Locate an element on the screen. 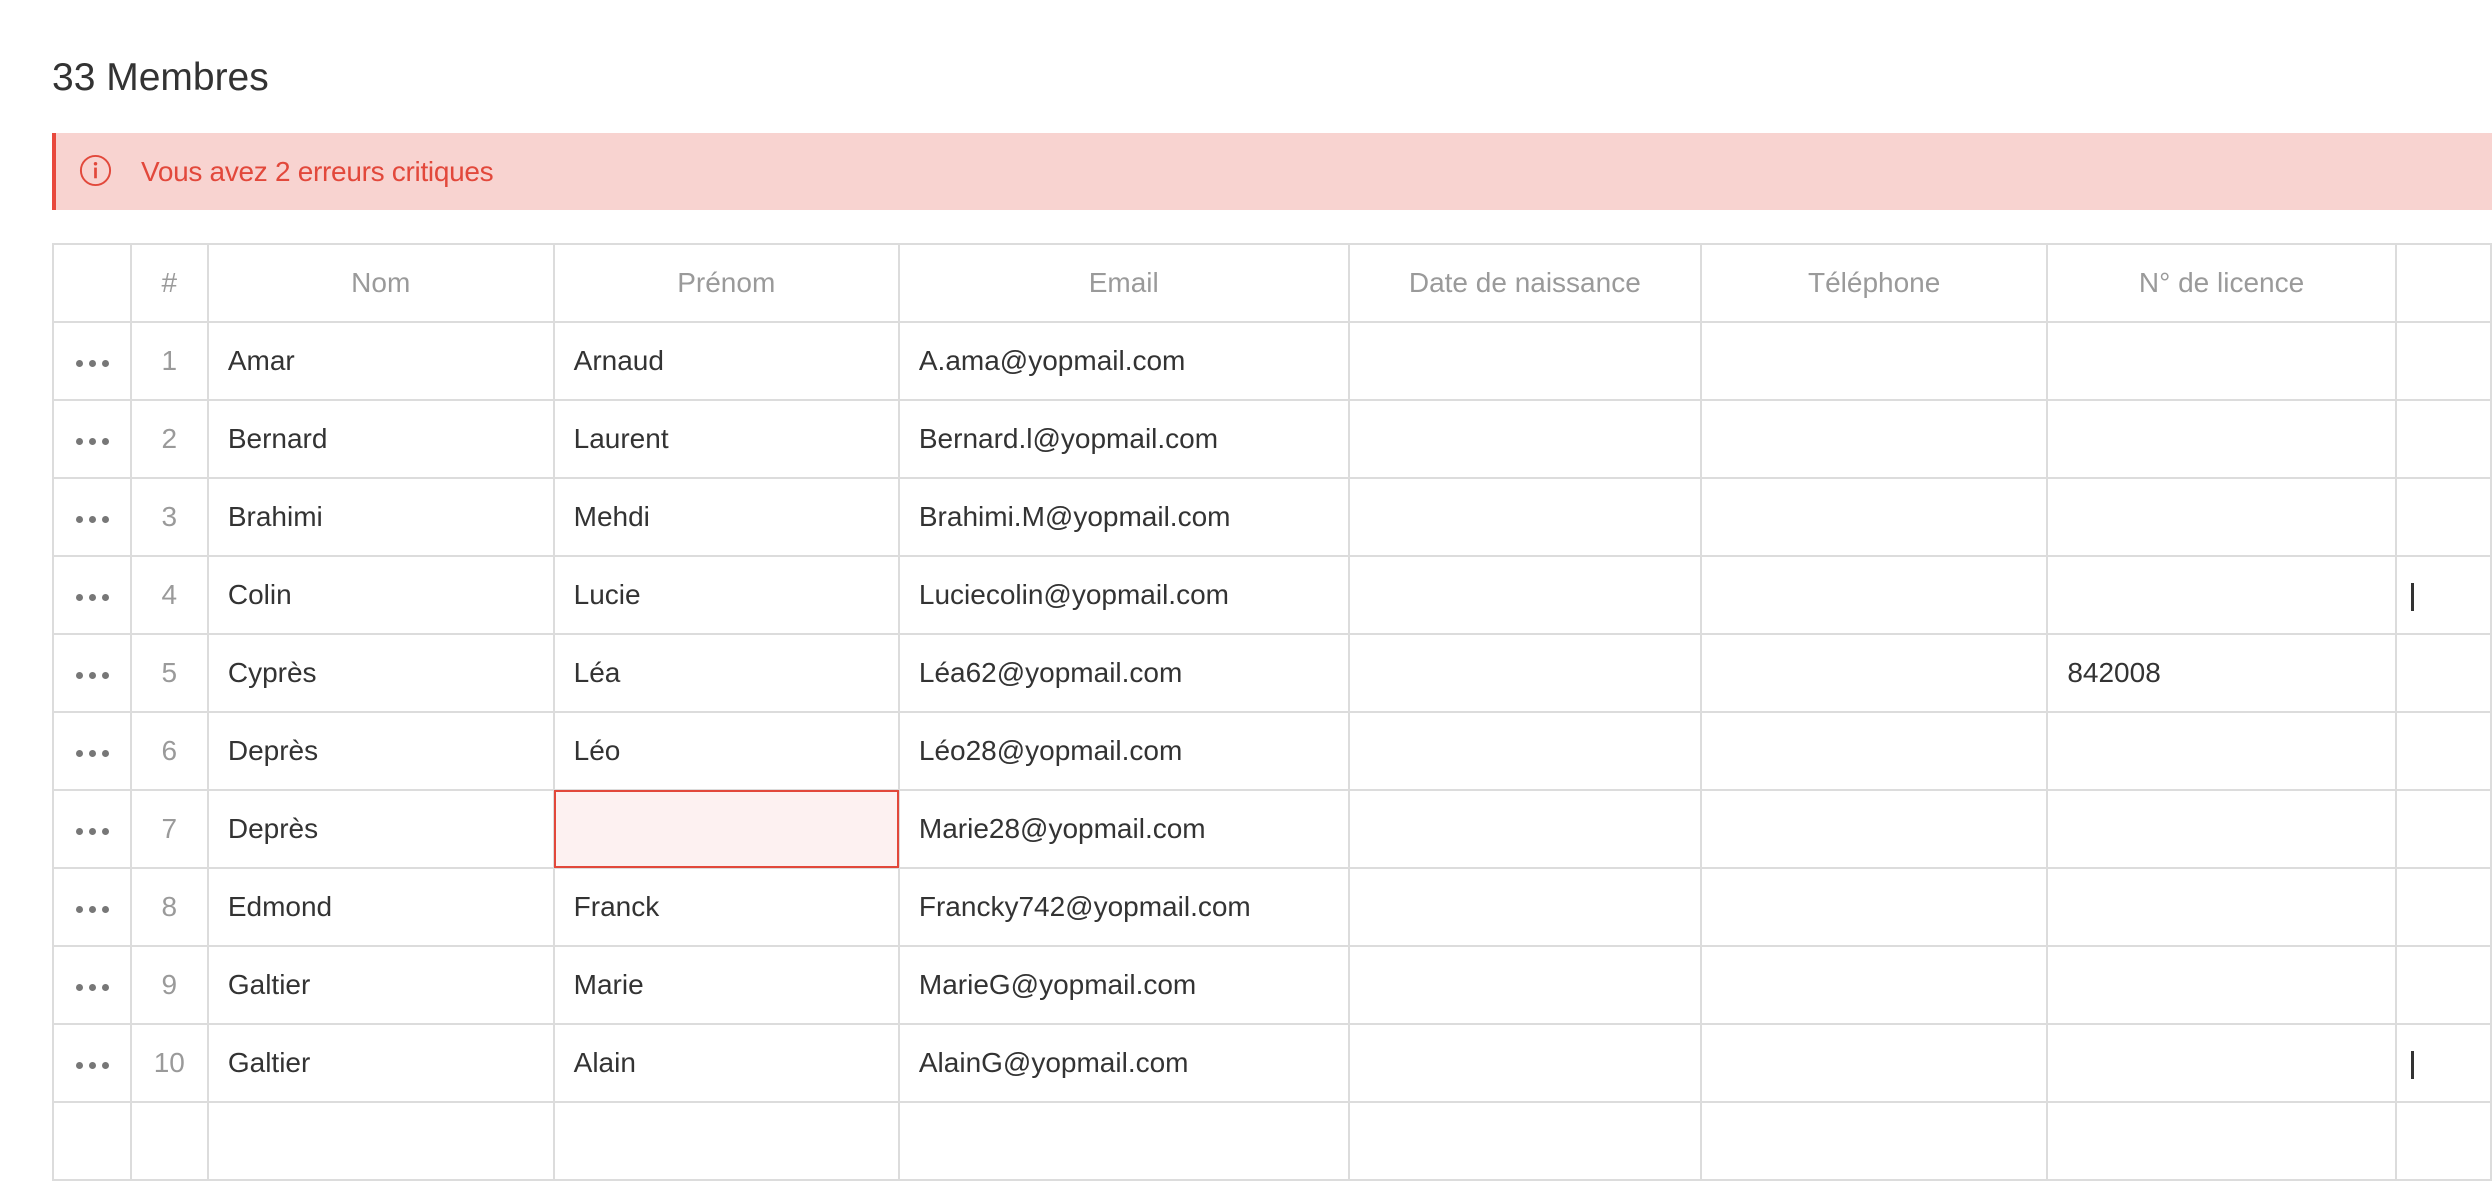  header-numero-licence: N° de licence is located at coordinates (2221, 283).